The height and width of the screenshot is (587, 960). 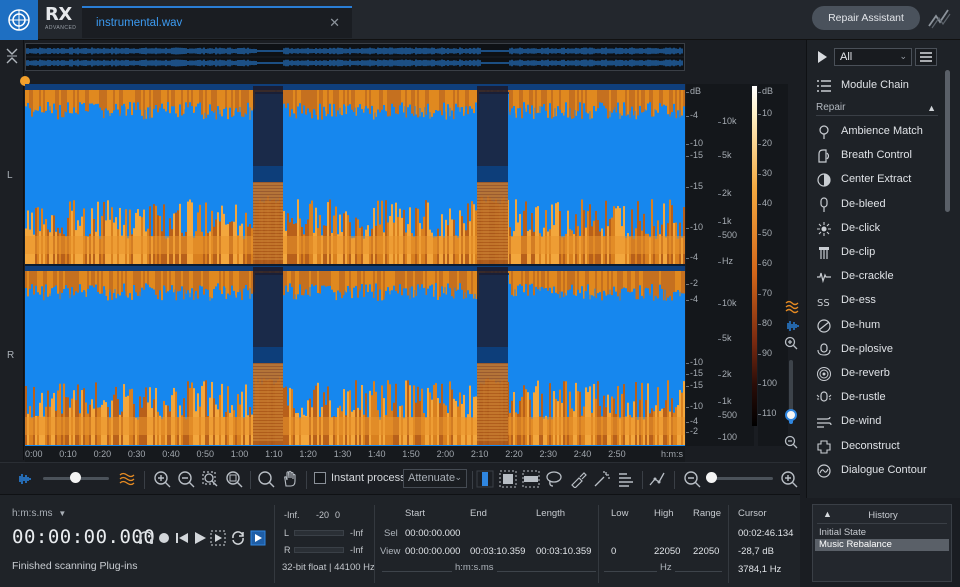 What do you see at coordinates (432, 551) in the screenshot?
I see `view-start: 00:00:00.000` at bounding box center [432, 551].